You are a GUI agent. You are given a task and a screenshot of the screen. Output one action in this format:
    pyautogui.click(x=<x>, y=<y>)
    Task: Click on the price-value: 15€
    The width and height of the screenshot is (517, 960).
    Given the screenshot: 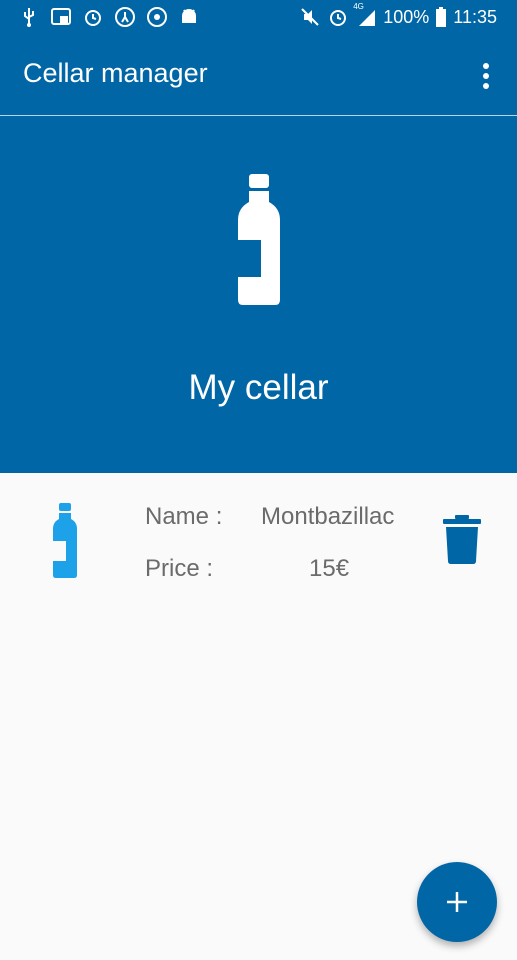 What is the action you would take?
    pyautogui.click(x=329, y=568)
    